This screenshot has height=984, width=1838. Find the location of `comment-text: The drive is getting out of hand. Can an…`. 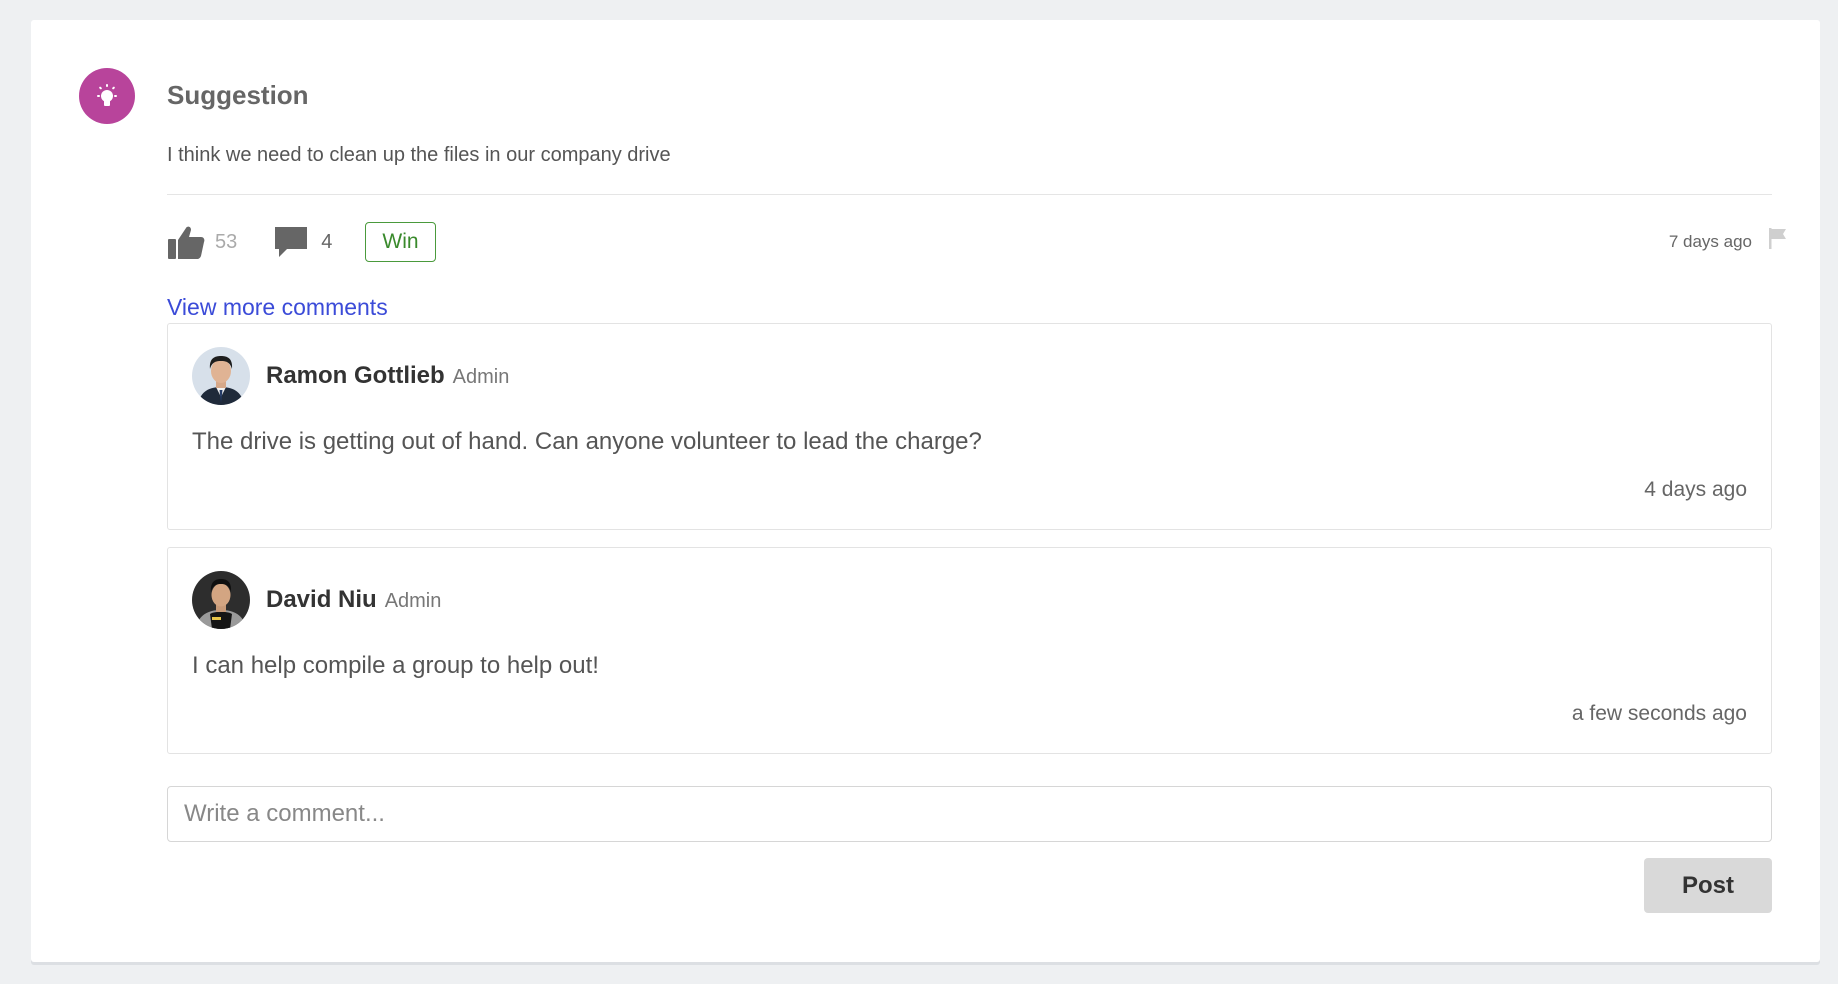

comment-text: The drive is getting out of hand. Can an… is located at coordinates (587, 441).